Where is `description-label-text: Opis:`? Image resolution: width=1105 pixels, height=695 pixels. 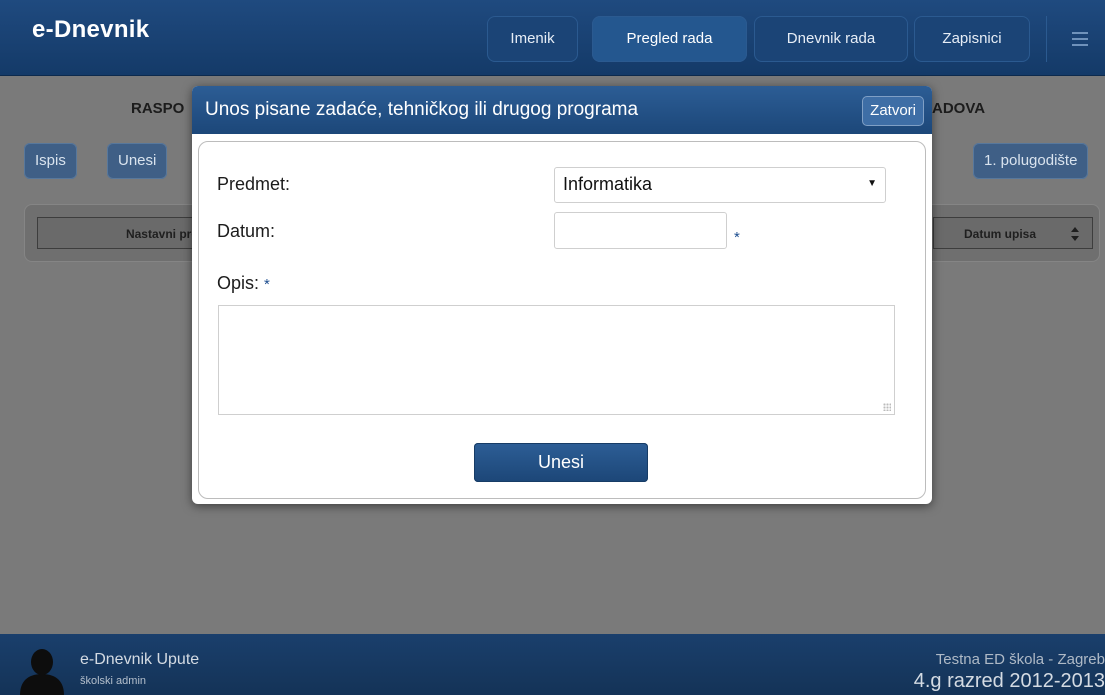 description-label-text: Opis: is located at coordinates (238, 283).